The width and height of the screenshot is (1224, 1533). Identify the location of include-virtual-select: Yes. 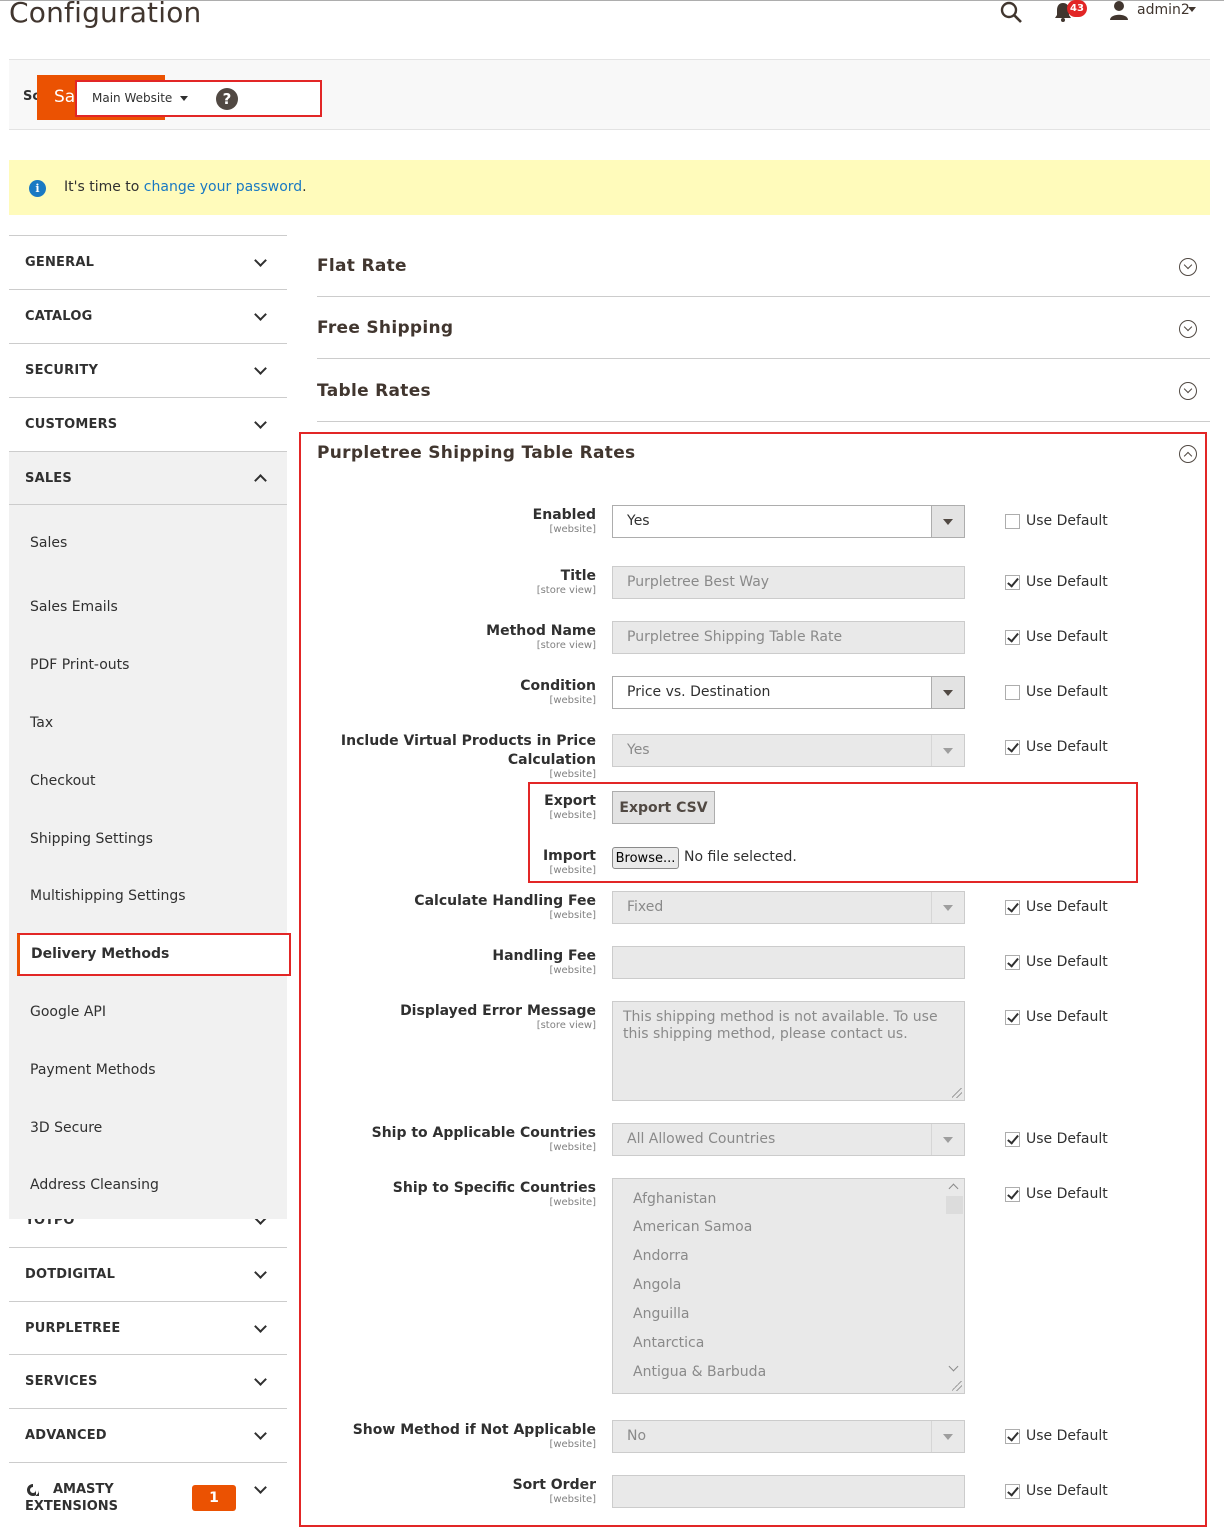
(788, 750).